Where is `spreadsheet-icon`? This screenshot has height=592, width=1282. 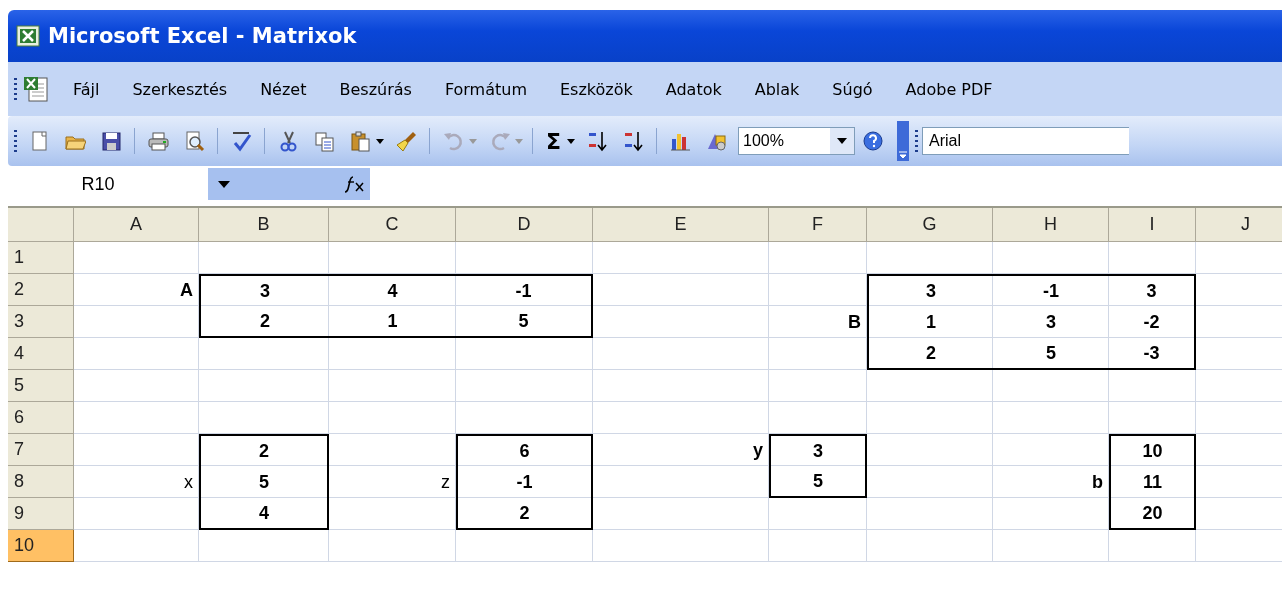
spreadsheet-icon is located at coordinates (28, 36).